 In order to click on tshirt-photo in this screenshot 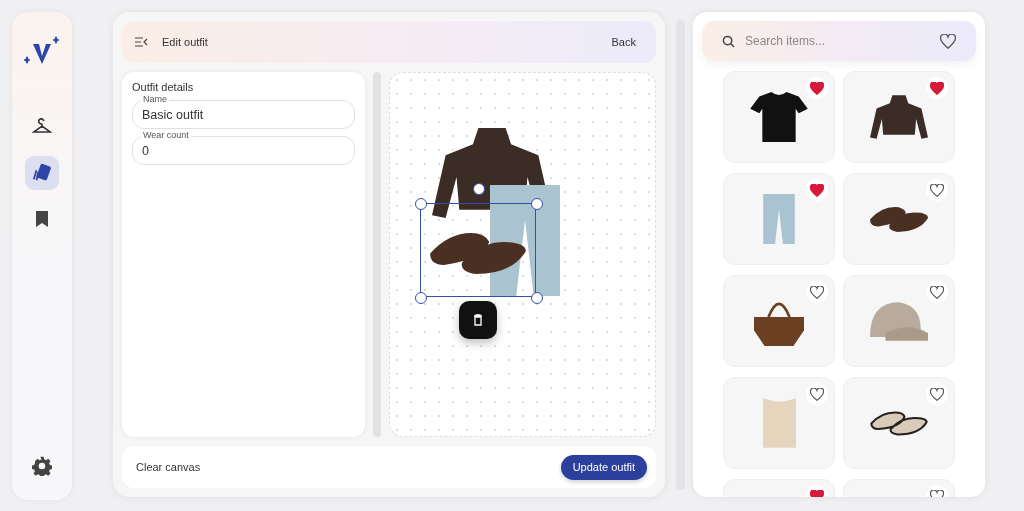, I will do `click(779, 117)`.